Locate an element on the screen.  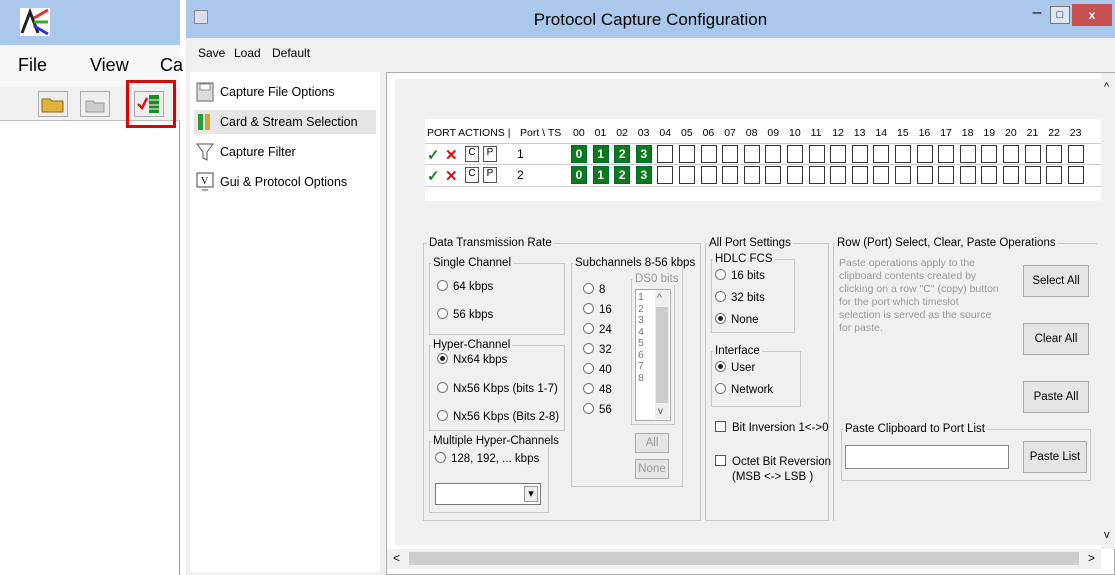
port-row: ✓ ✕ C P 2 0123 is located at coordinates (765, 176).